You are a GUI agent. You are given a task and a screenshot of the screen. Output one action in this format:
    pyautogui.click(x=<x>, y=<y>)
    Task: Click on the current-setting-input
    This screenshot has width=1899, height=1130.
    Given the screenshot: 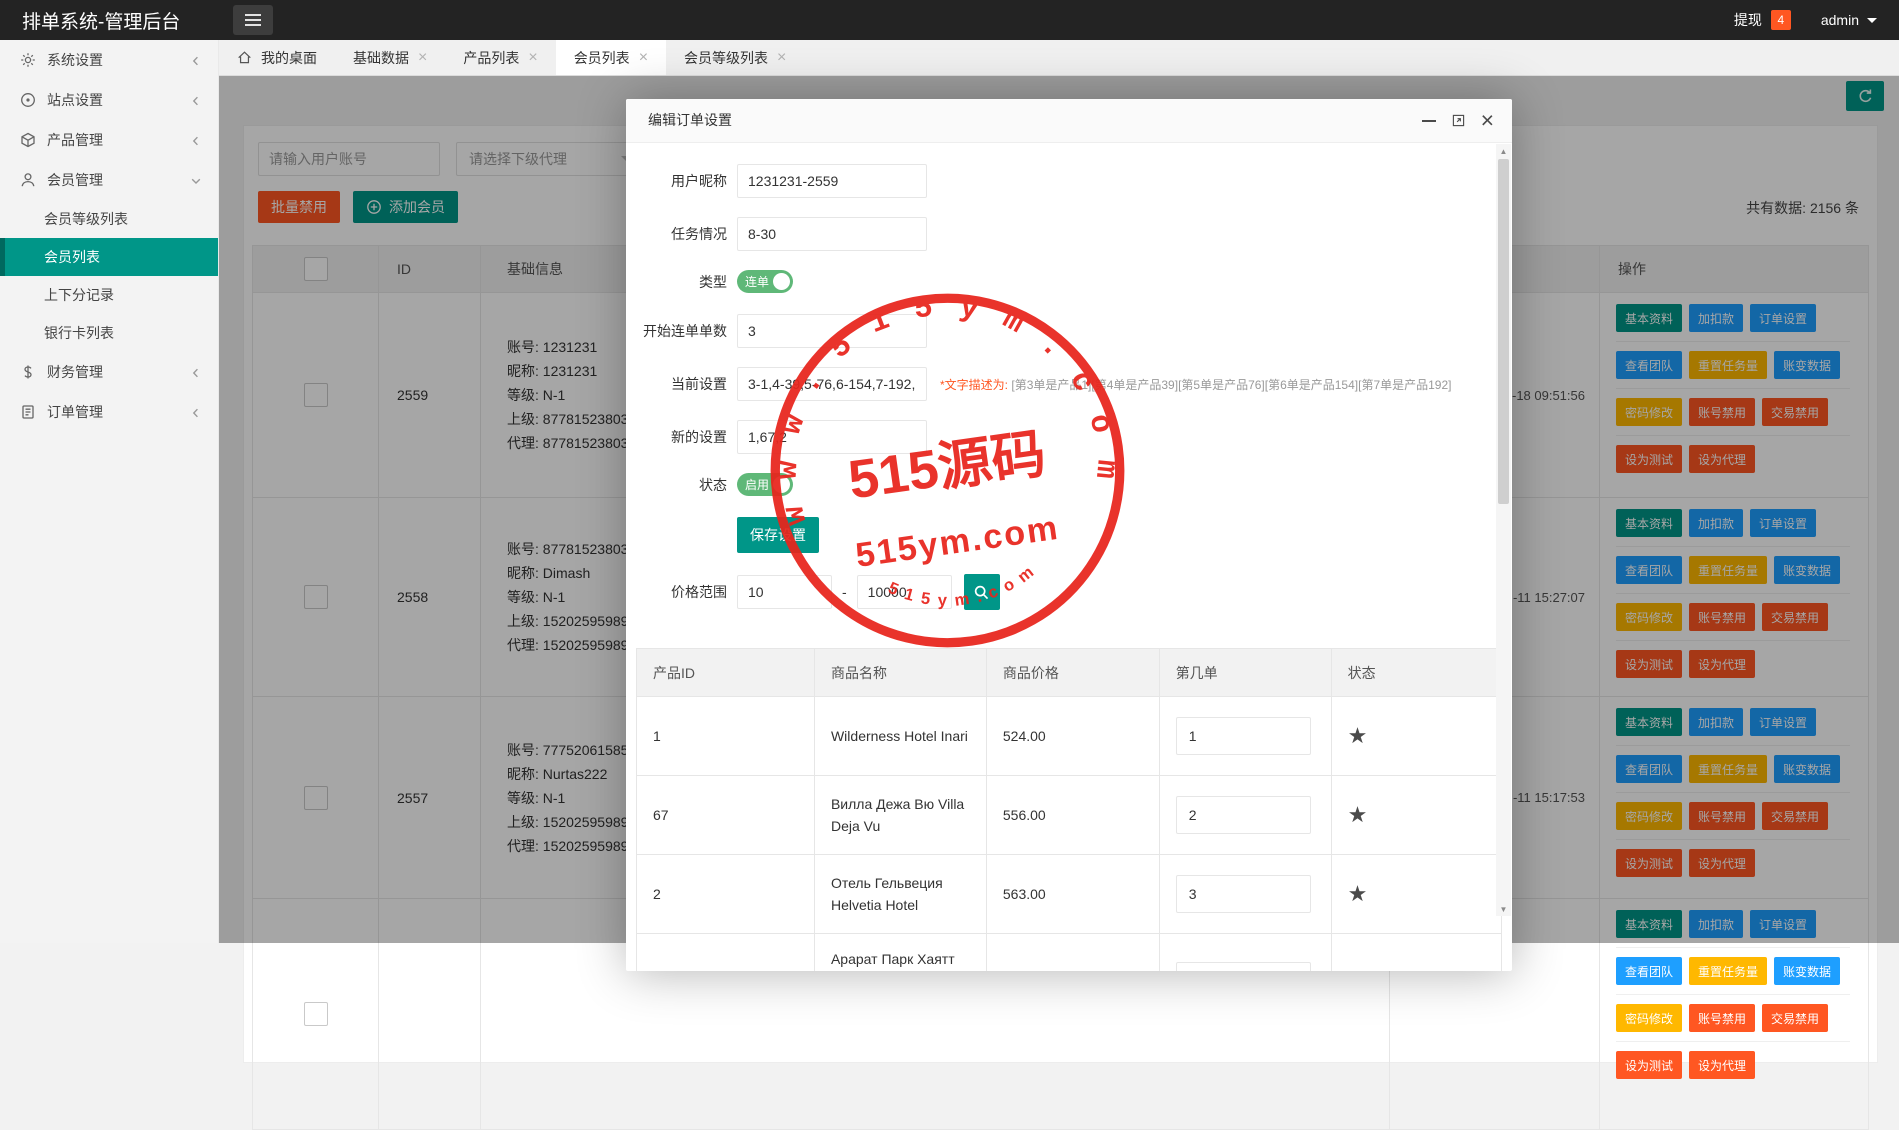 What is the action you would take?
    pyautogui.click(x=832, y=384)
    